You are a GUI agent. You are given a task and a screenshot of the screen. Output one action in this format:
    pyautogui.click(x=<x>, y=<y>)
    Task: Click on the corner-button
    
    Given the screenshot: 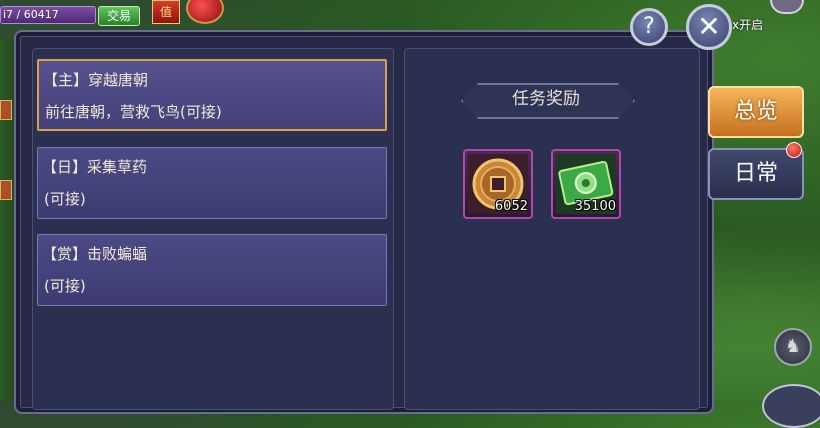 What is the action you would take?
    pyautogui.click(x=791, y=406)
    